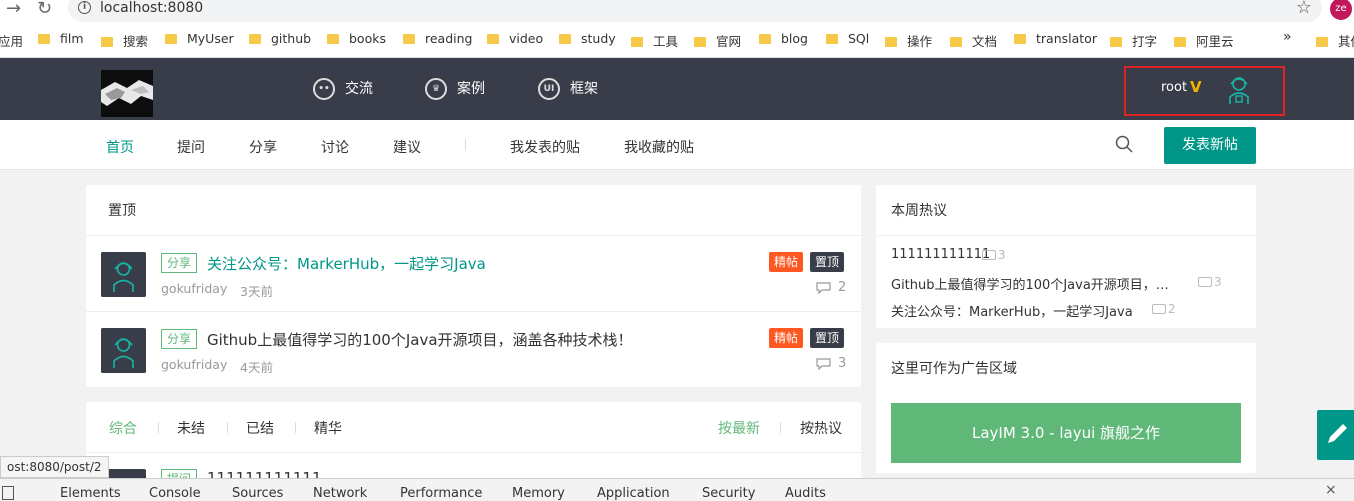 Image resolution: width=1354 pixels, height=501 pixels. Describe the element at coordinates (1124, 144) in the screenshot. I see `search-icon` at that location.